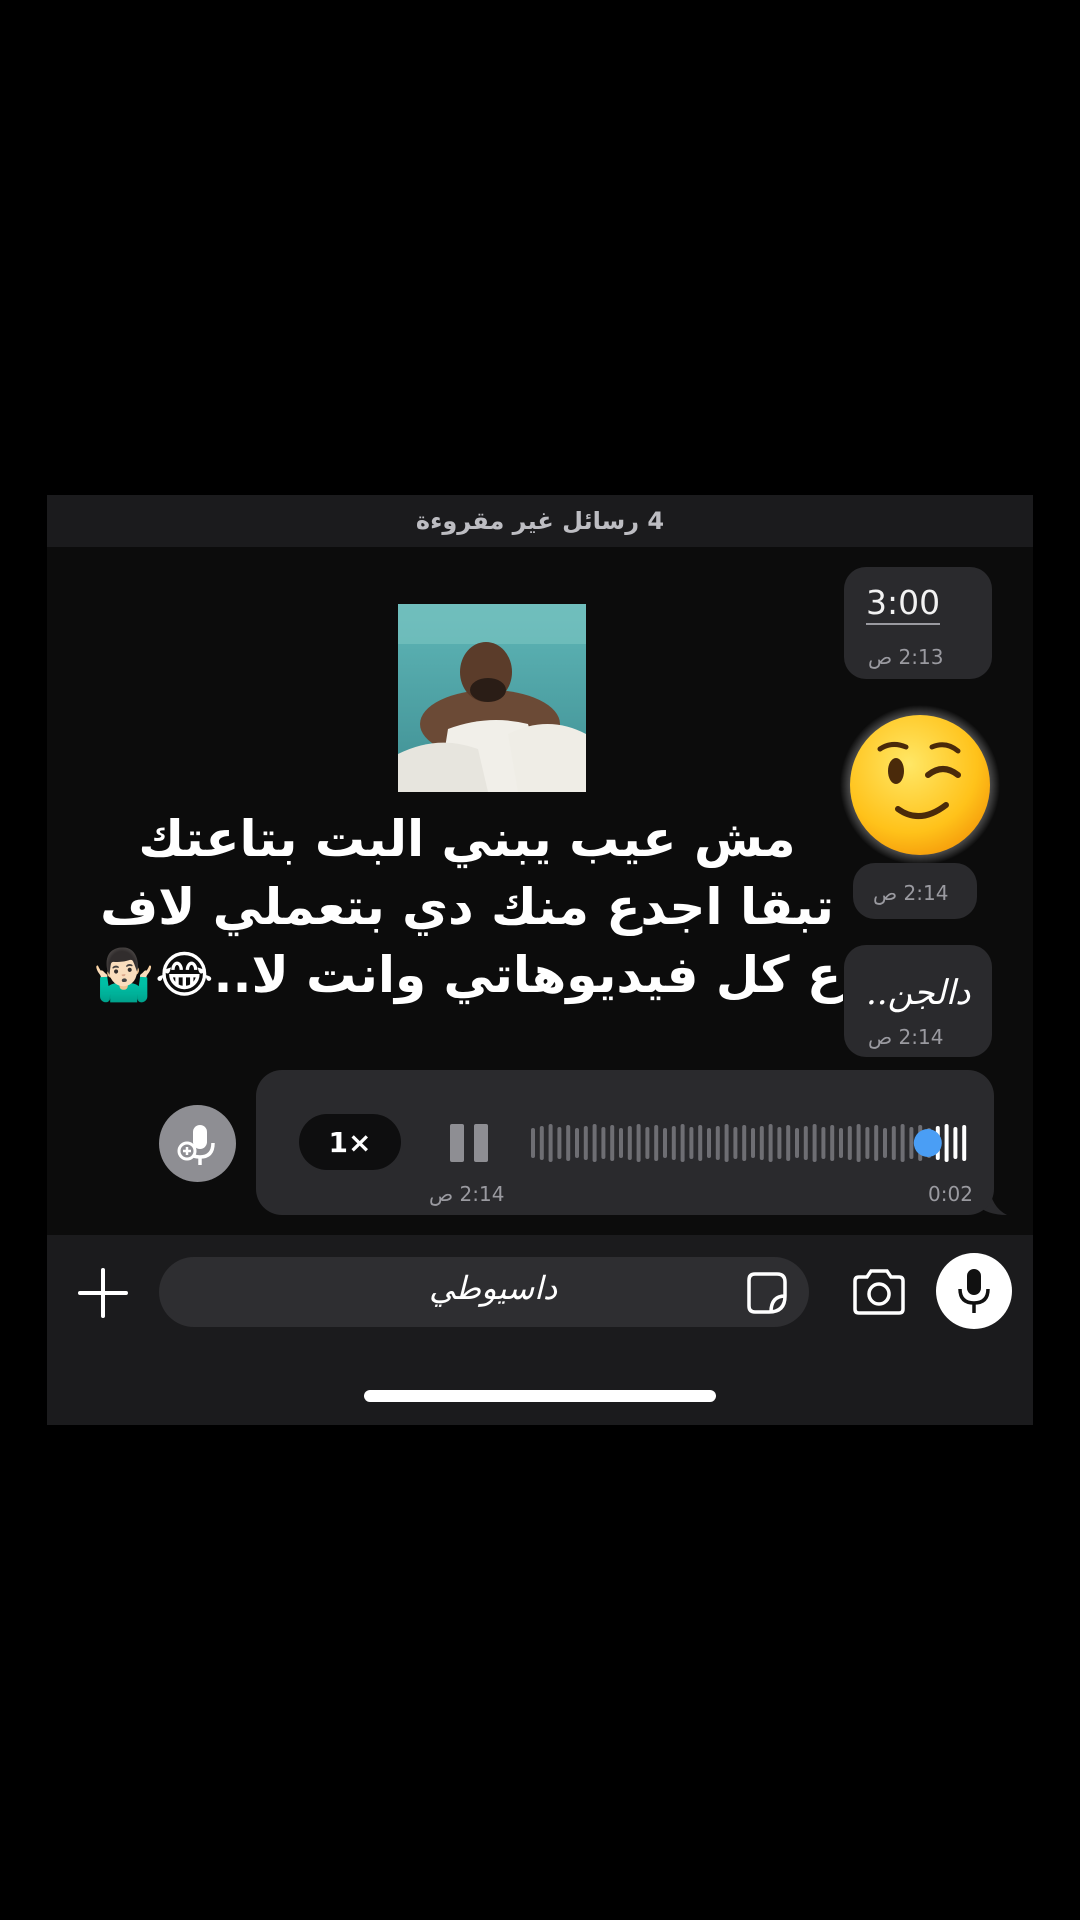 This screenshot has height=1920, width=1080. What do you see at coordinates (950, 1194) in the screenshot?
I see `voice-elapsed: 0:02` at bounding box center [950, 1194].